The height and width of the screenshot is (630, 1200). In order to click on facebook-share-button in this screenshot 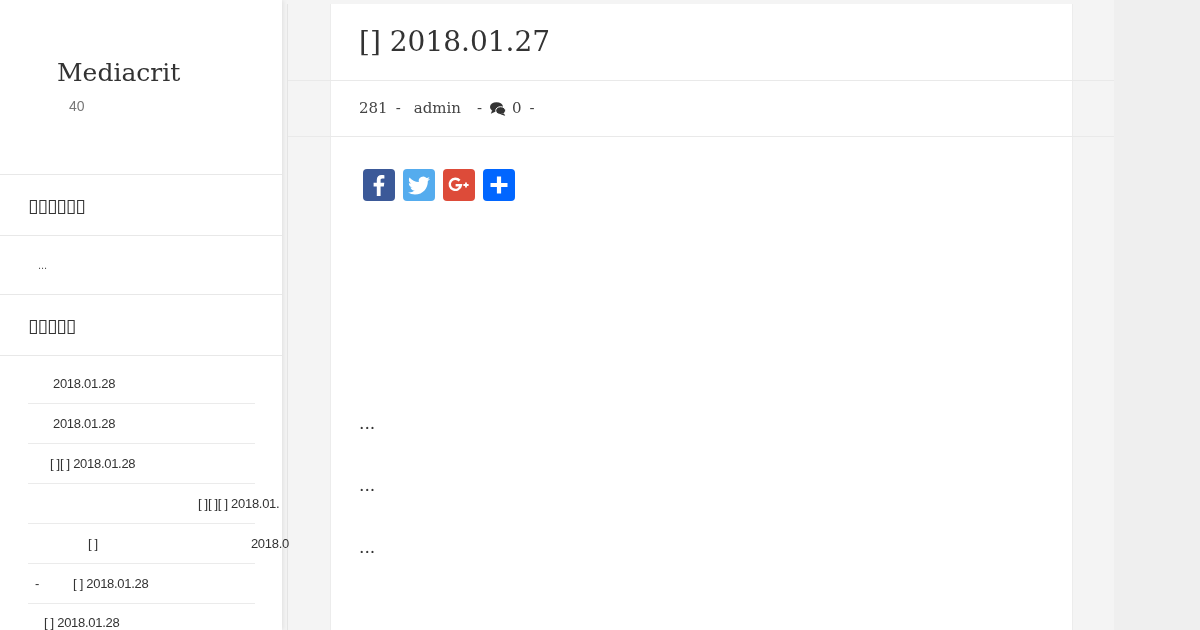, I will do `click(379, 185)`.